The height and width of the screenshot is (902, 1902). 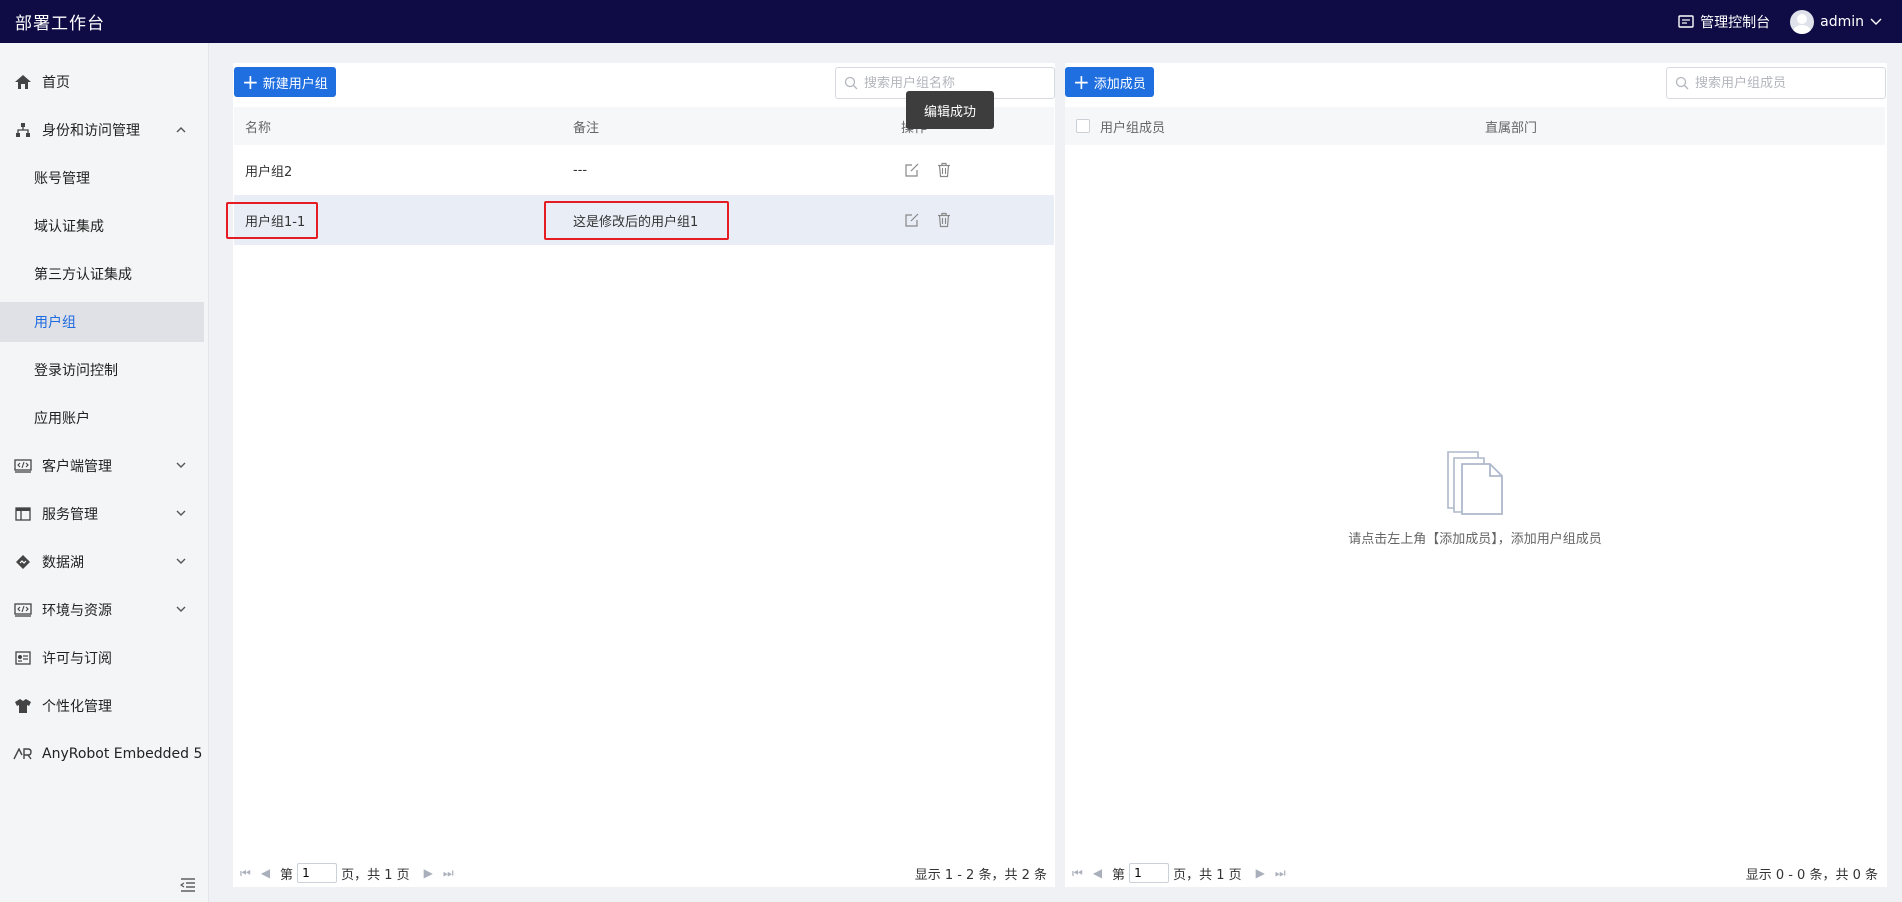 What do you see at coordinates (23, 658) in the screenshot?
I see `license-icon` at bounding box center [23, 658].